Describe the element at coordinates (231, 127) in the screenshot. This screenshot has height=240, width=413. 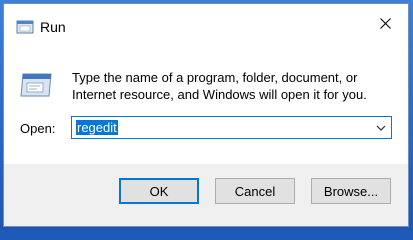
I see `open-combobox: regedit` at that location.